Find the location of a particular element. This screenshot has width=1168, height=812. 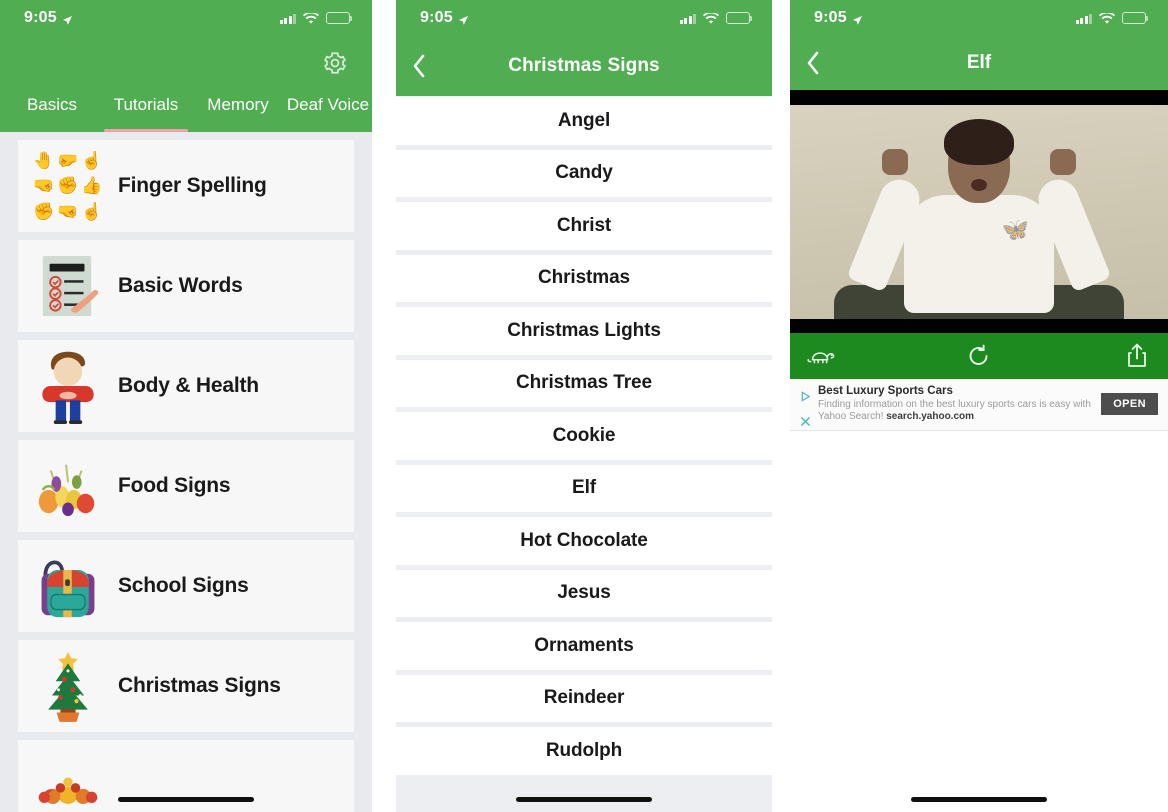

signer-body is located at coordinates (979, 253).